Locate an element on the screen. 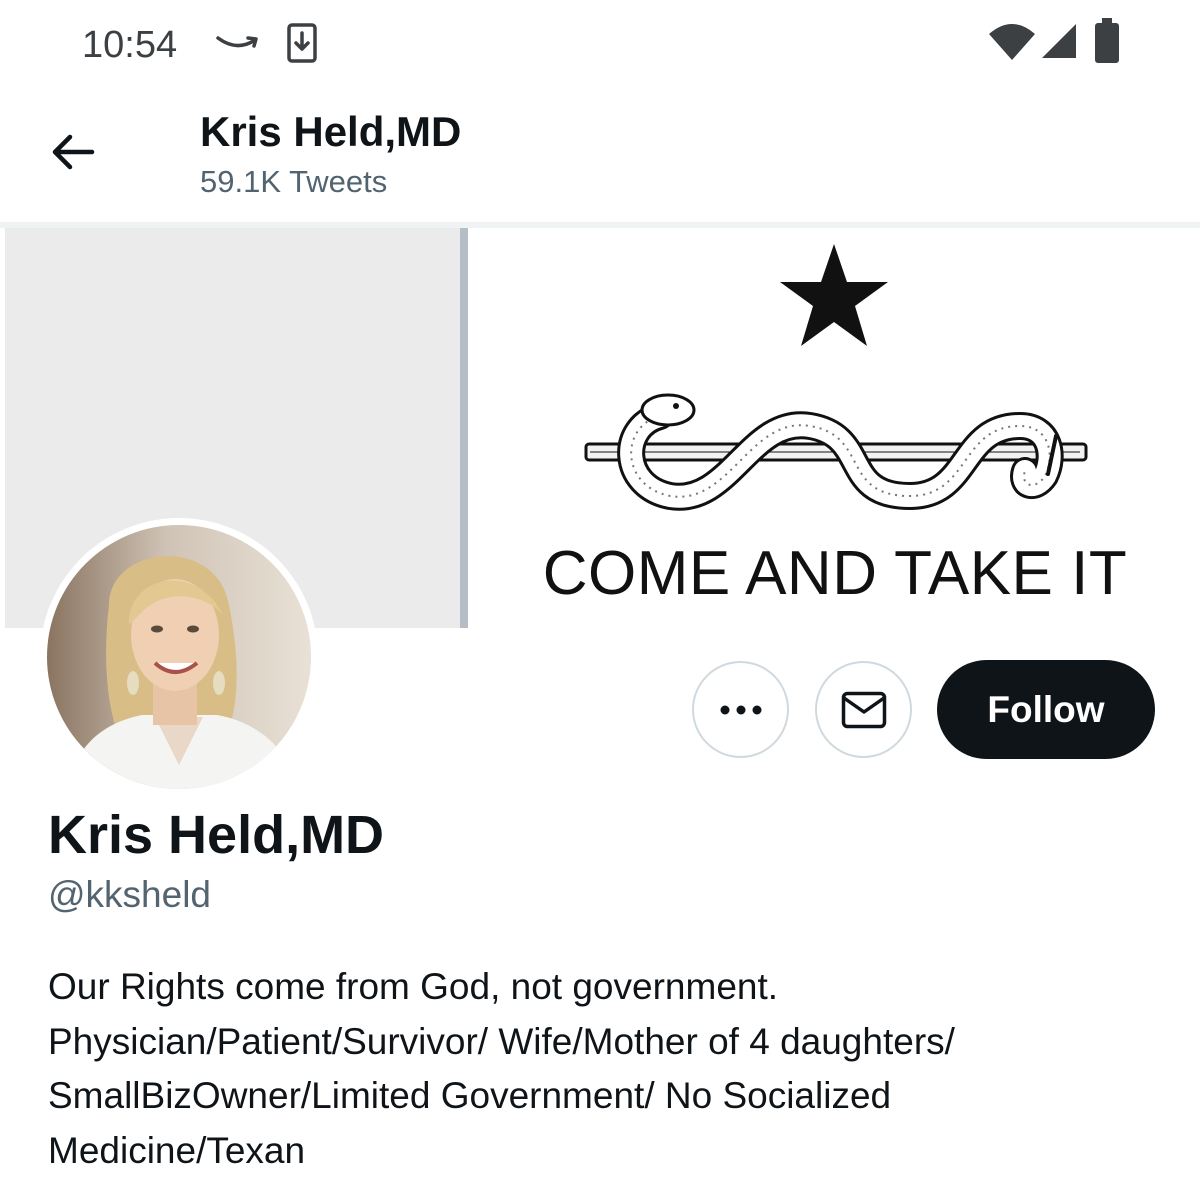 The height and width of the screenshot is (1188, 1200). mail-icon is located at coordinates (863, 709).